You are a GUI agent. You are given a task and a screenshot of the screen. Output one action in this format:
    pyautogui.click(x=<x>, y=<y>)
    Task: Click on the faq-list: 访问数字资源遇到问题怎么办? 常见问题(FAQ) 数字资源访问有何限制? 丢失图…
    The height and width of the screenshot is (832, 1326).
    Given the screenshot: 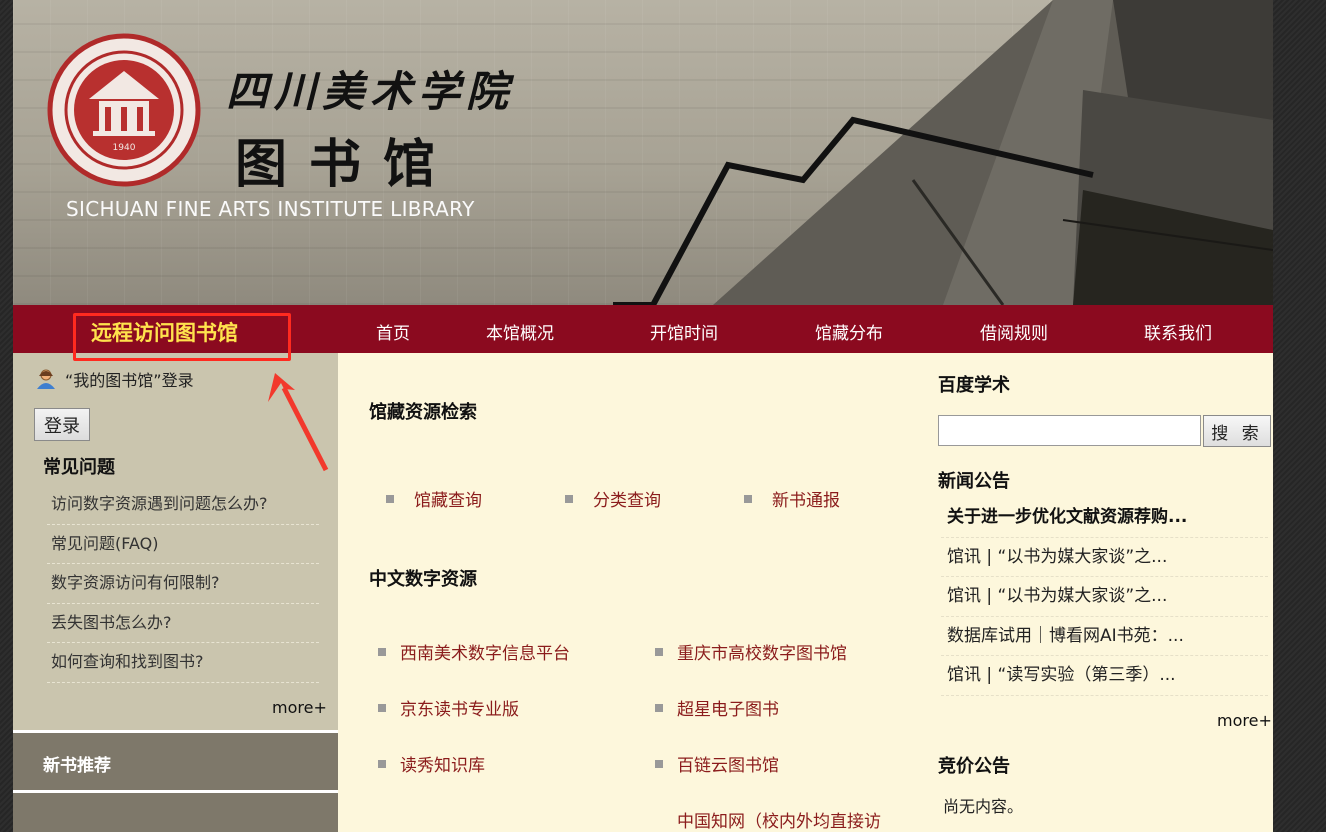 What is the action you would take?
    pyautogui.click(x=183, y=584)
    